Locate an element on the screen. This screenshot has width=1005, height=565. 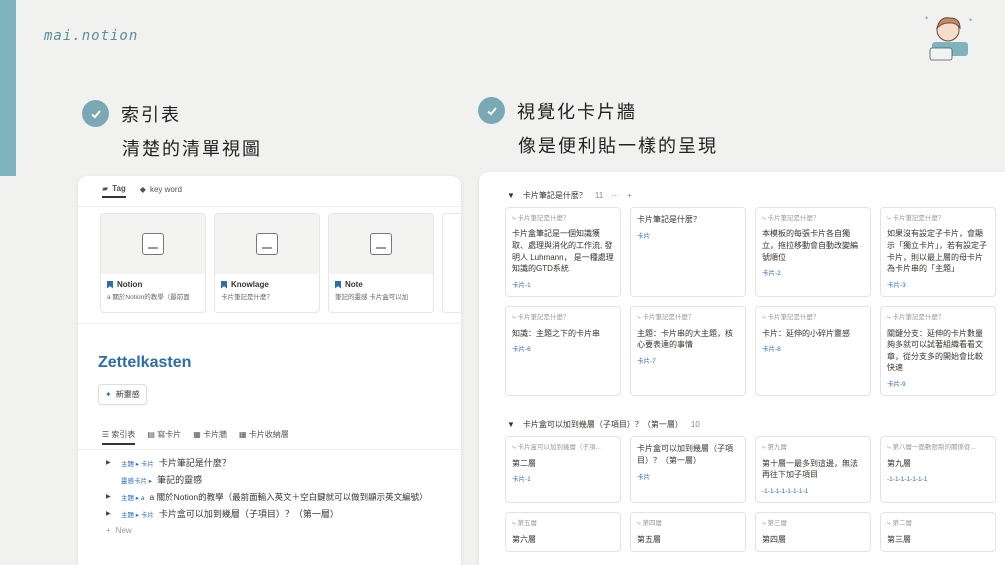
card-row: ⤷ 第五層 第六層 ⤷ 第四層第五層 ⤷ 第三層 第四層 ⤷ 第二層第三層 is located at coordinates (742, 532).